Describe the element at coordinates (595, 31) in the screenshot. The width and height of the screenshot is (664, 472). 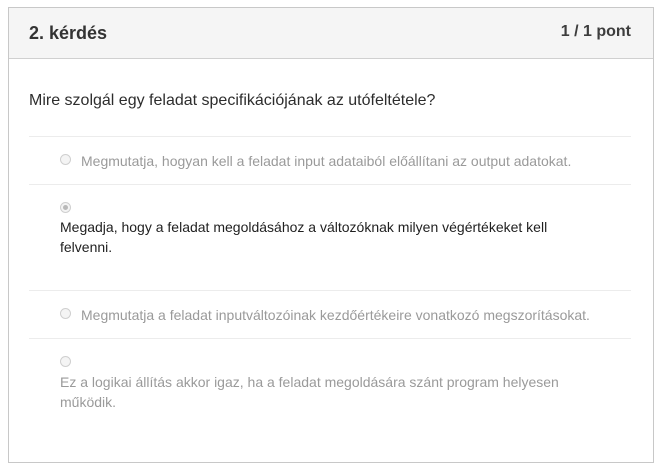
I see `question-points: 1 / 1 pont` at that location.